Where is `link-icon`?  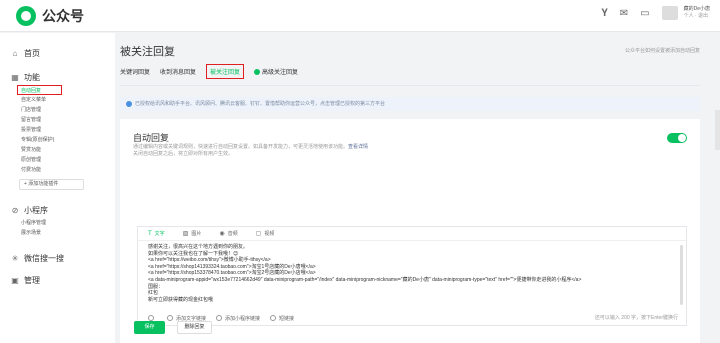
link-icon is located at coordinates (170, 318).